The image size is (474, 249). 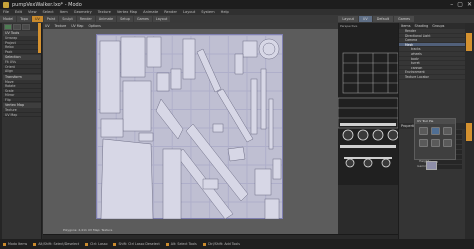 I want to click on mode-tab-model: Model, so click(x=8, y=19).